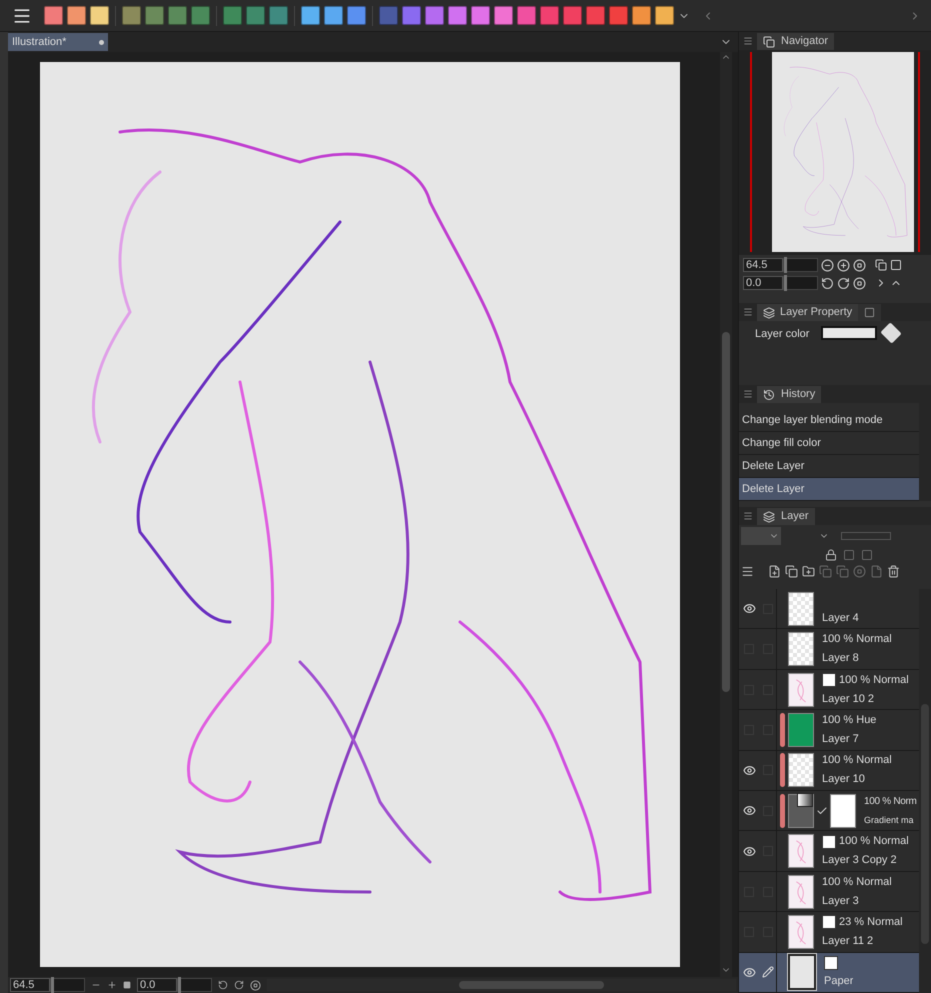 The height and width of the screenshot is (993, 931). Describe the element at coordinates (769, 312) in the screenshot. I see `layer-property-icon` at that location.